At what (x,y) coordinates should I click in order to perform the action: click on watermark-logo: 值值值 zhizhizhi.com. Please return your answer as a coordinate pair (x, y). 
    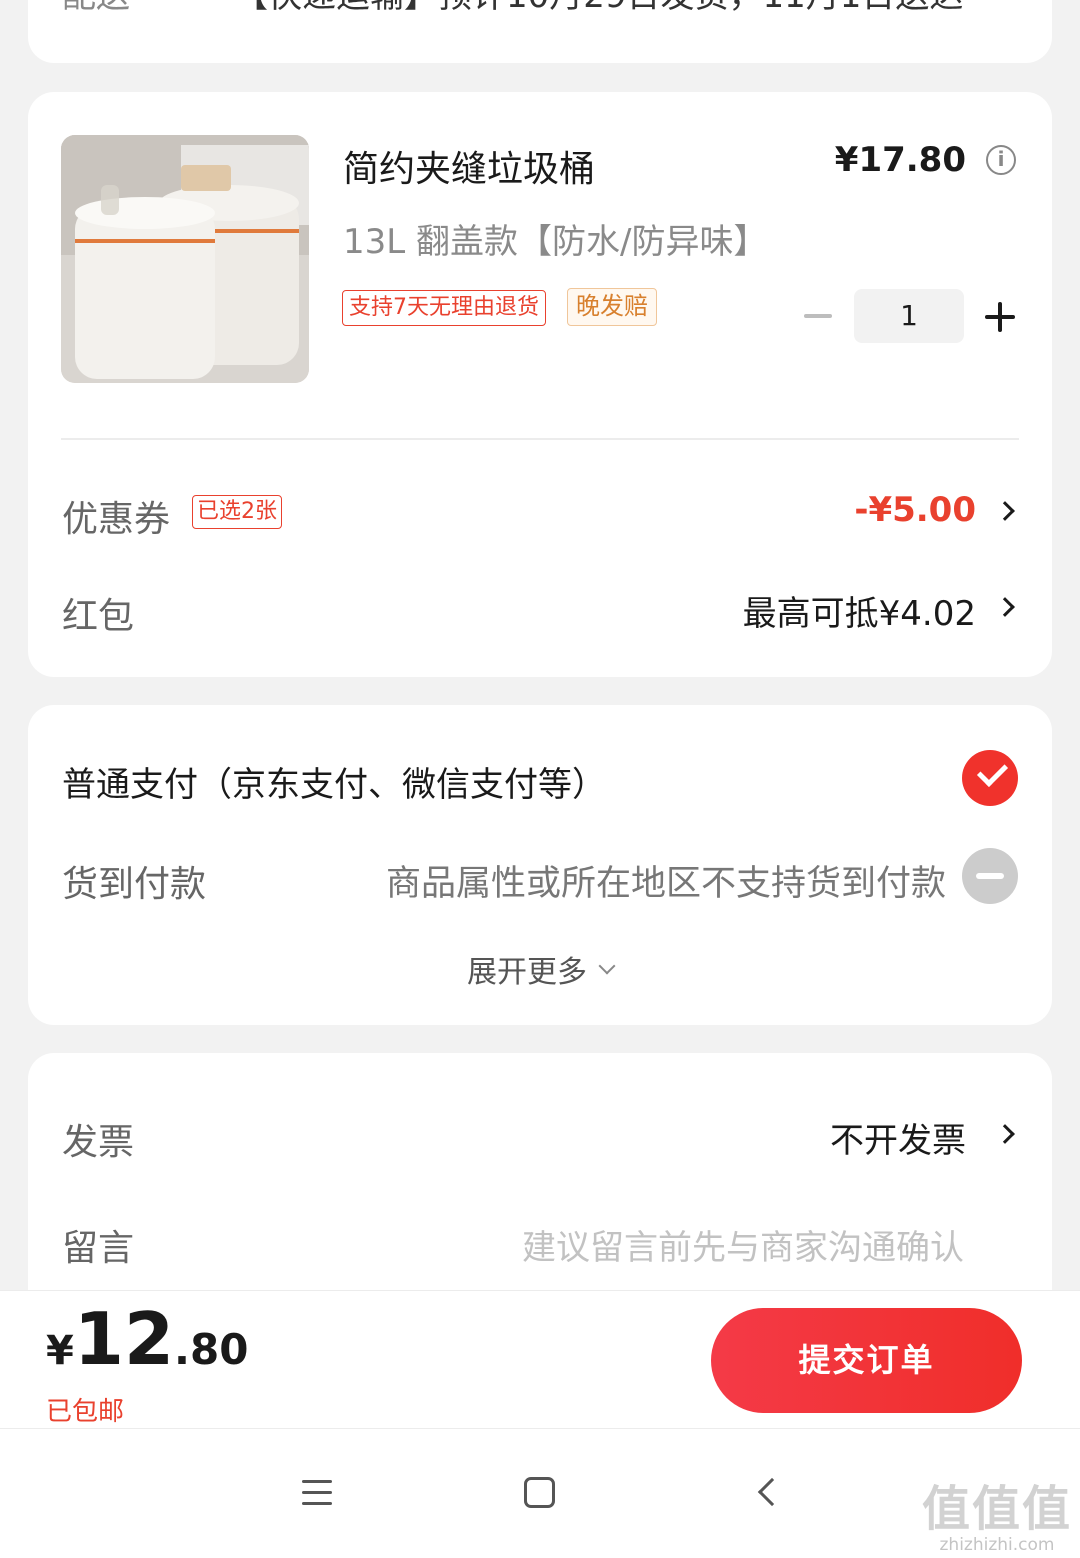
    Looking at the image, I should click on (997, 1512).